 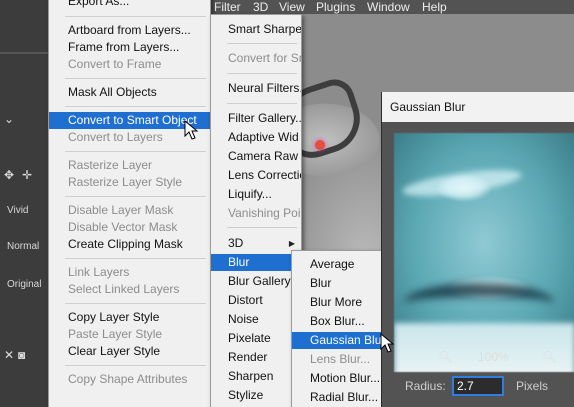 What do you see at coordinates (256, 243) in the screenshot?
I see `menu-item-3d: 3D ▶` at bounding box center [256, 243].